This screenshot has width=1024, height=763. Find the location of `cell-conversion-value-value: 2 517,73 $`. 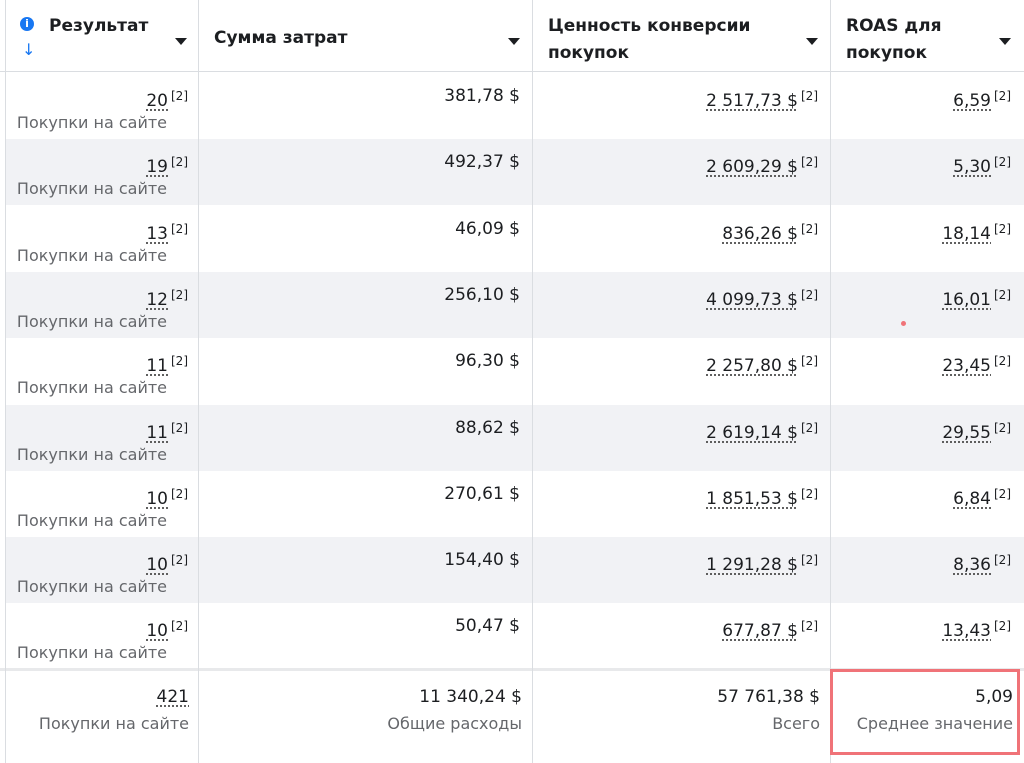

cell-conversion-value-value: 2 517,73 $ is located at coordinates (752, 101).